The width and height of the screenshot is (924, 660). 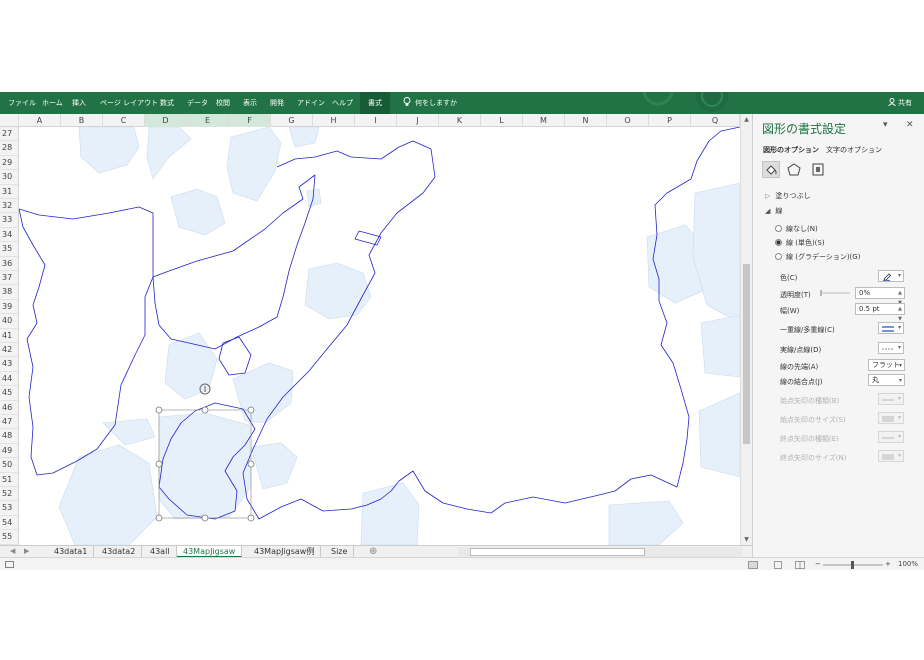 I want to click on row-header-cell: 42, so click(x=9, y=350).